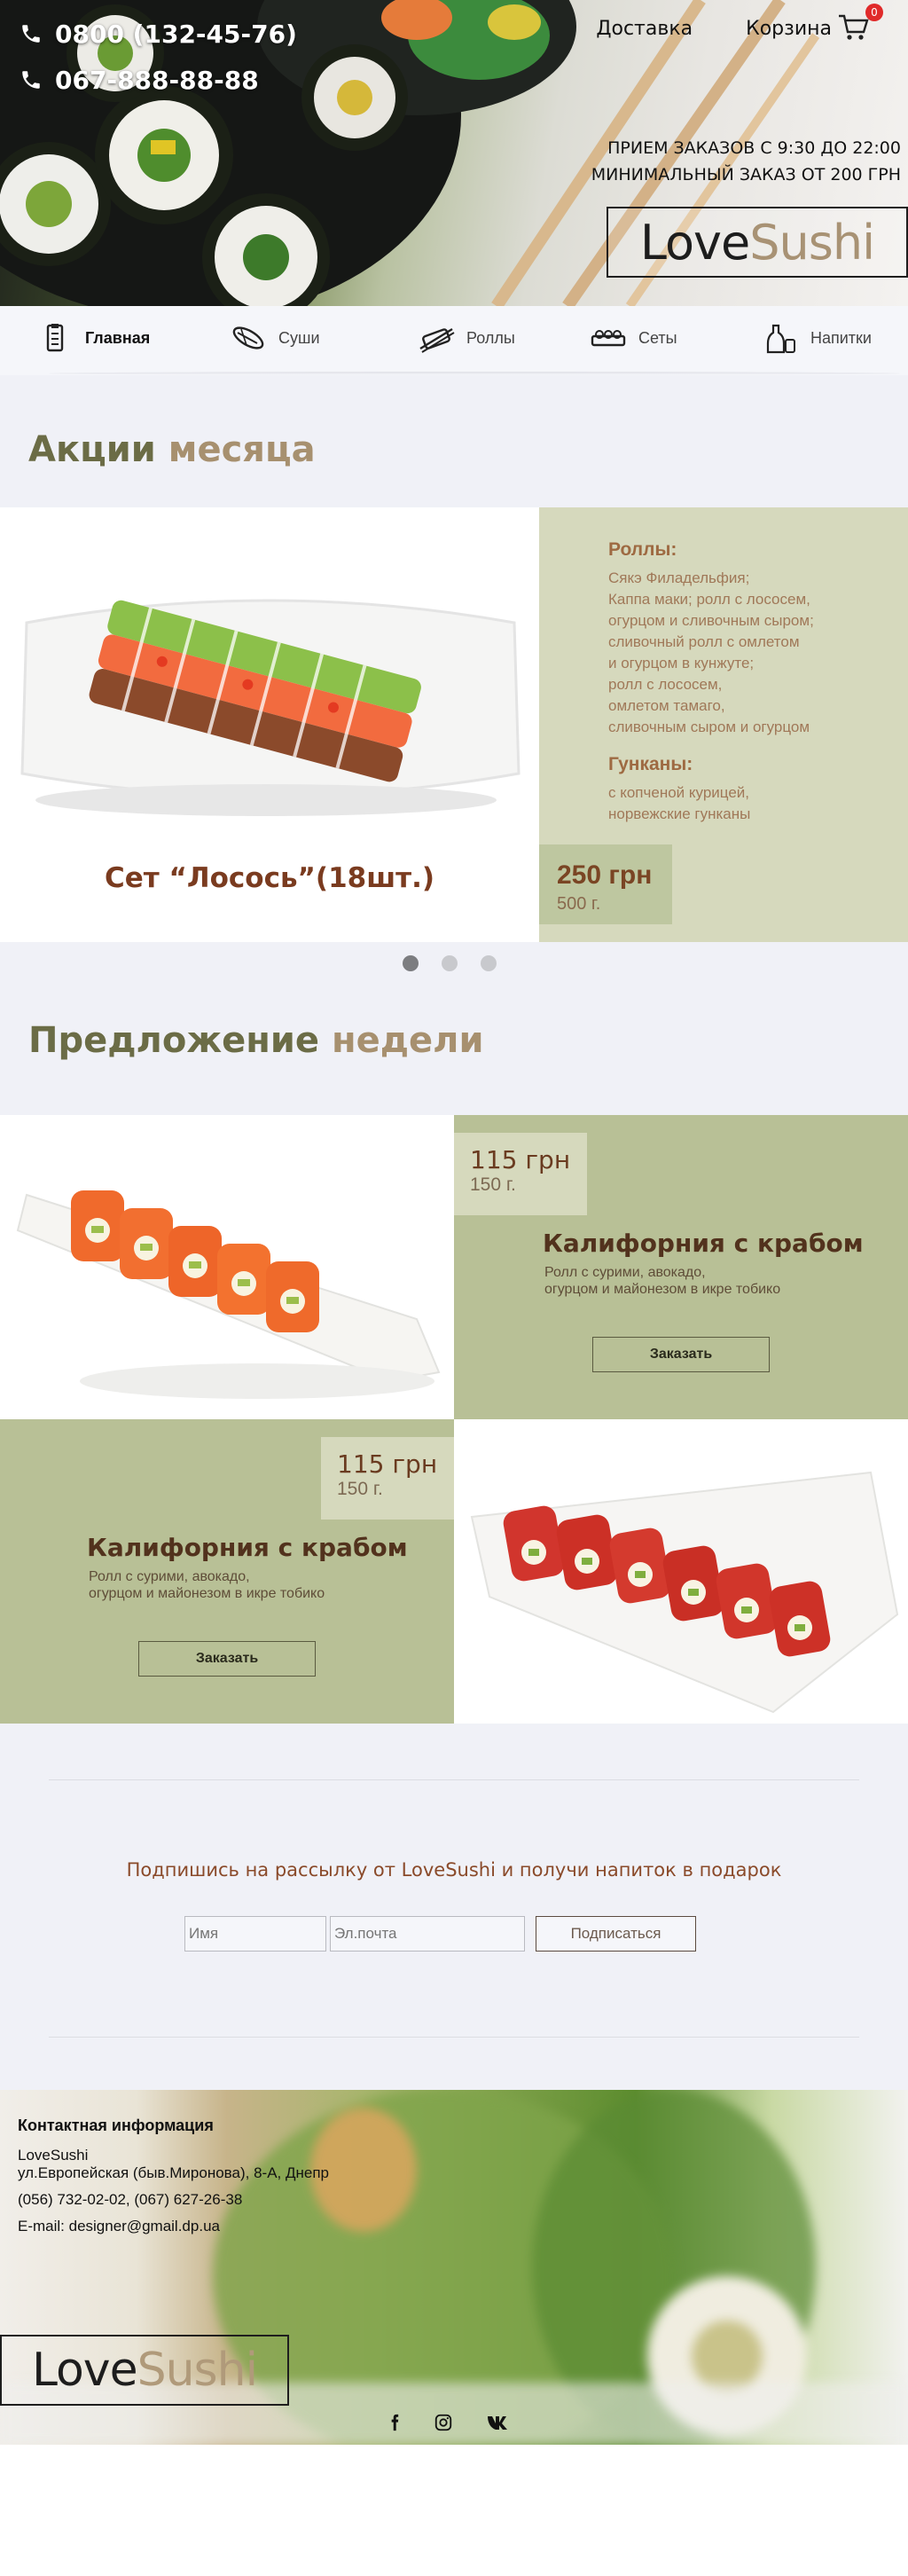 This screenshot has height=2576, width=908. What do you see at coordinates (174, 1040) in the screenshot?
I see `offer-title-word-1: Предложение` at bounding box center [174, 1040].